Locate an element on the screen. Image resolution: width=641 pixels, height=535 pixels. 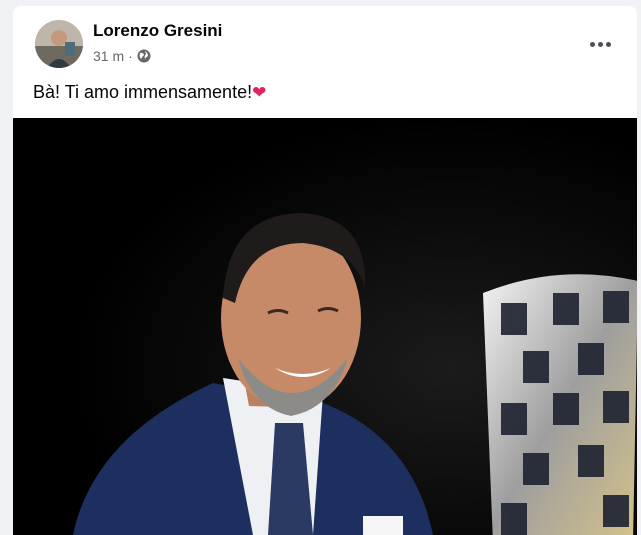
more-dots-icon is located at coordinates (592, 44).